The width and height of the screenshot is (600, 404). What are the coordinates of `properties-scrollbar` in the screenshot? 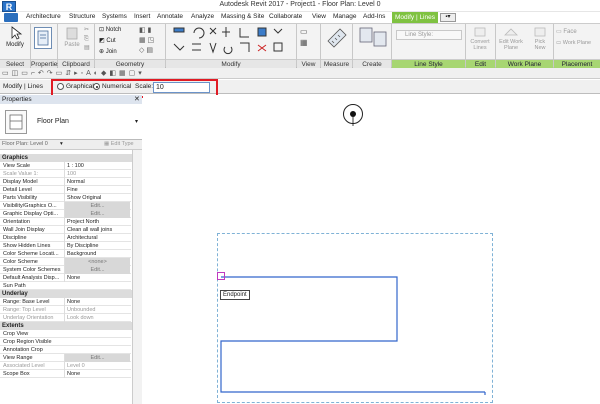 It's located at (137, 277).